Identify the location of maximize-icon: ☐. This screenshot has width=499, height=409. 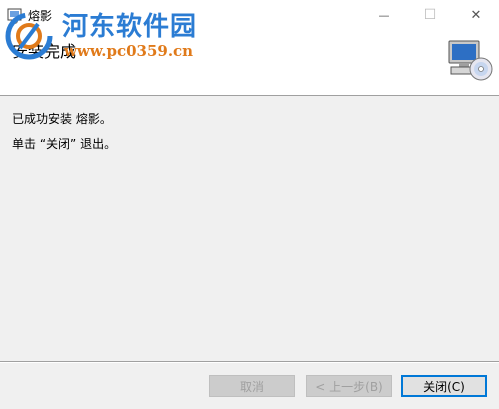
(430, 15).